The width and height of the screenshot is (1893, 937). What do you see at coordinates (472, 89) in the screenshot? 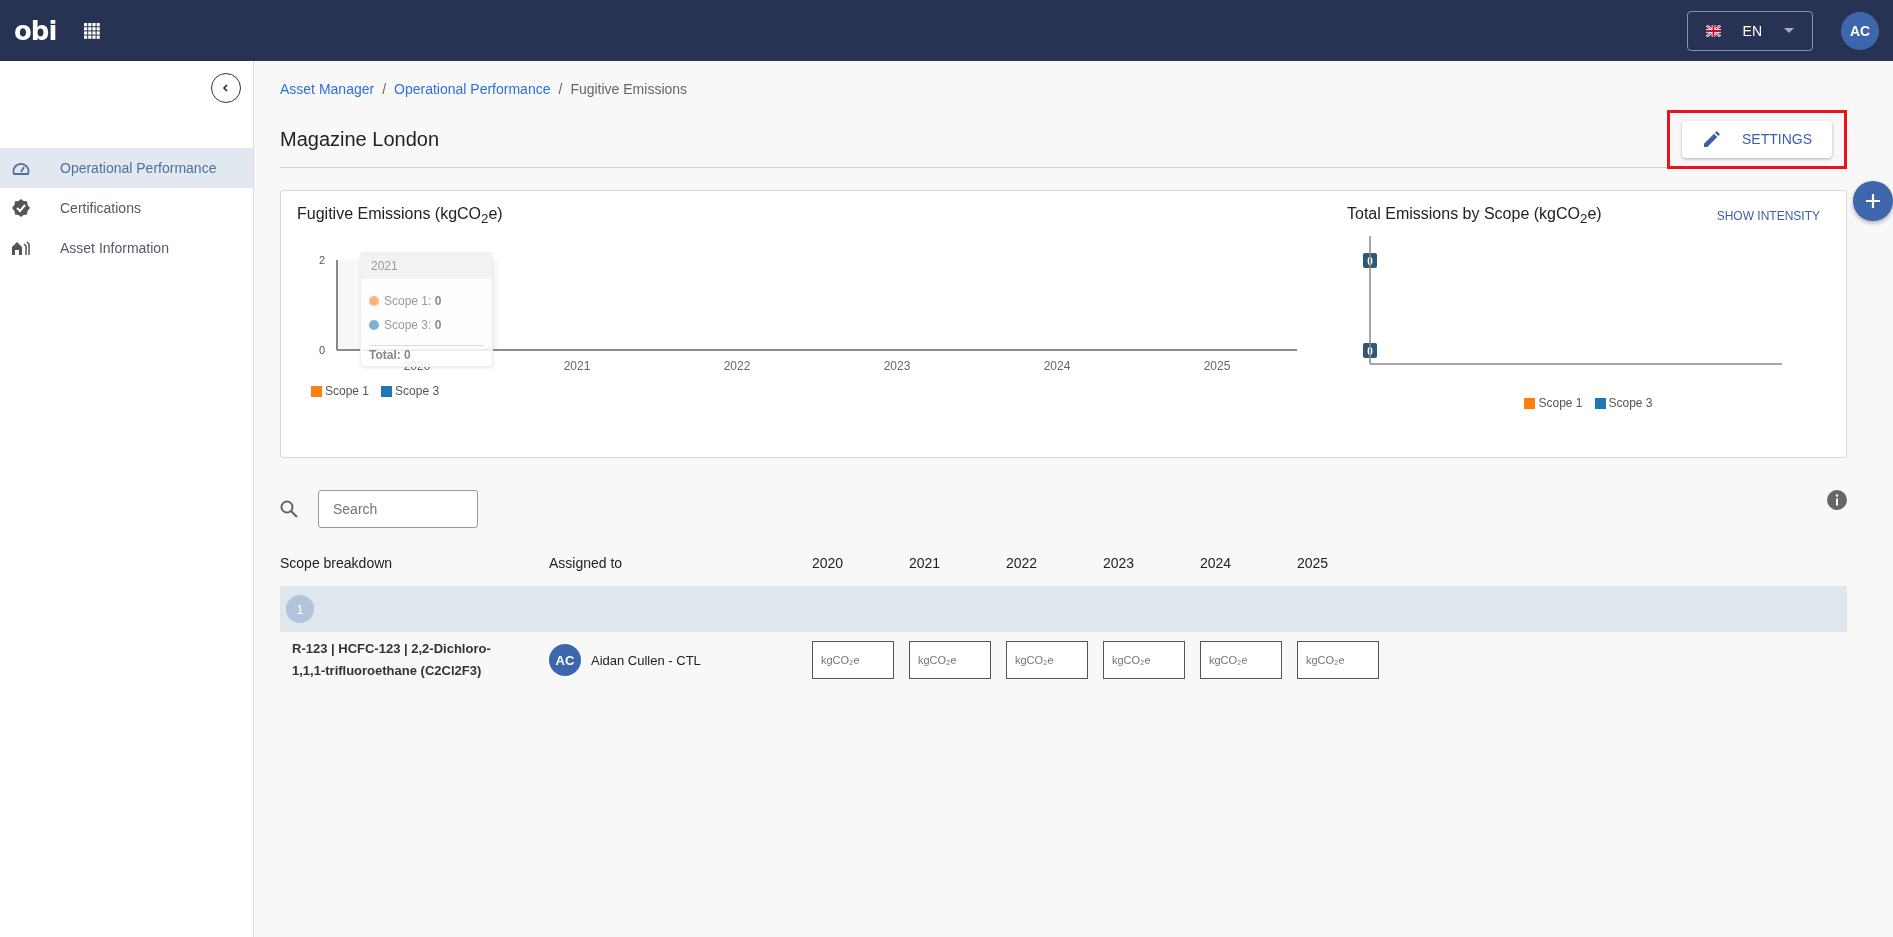
I see `breadcrumb-item: Operational Performance` at bounding box center [472, 89].